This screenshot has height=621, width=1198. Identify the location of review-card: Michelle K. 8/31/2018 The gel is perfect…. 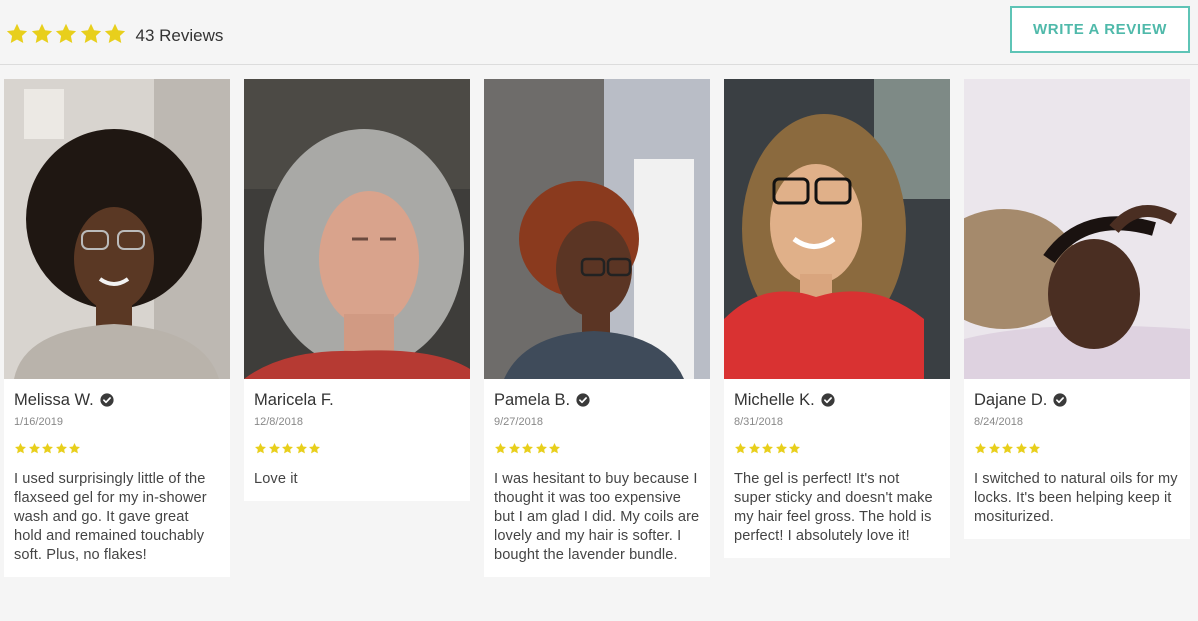
(837, 318).